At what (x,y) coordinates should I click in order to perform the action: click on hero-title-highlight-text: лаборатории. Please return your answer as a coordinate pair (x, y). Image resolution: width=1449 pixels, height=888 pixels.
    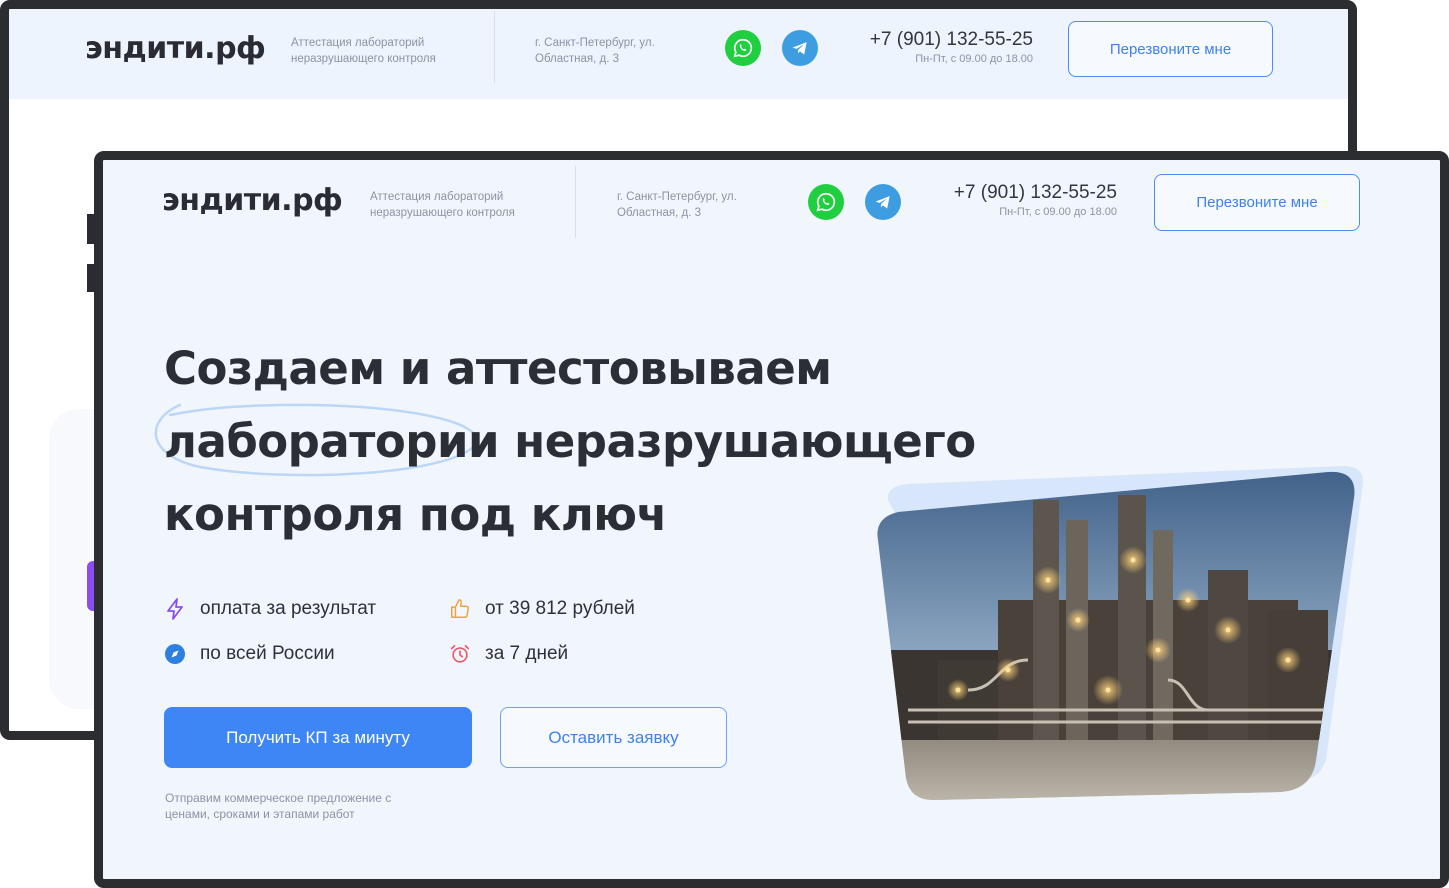
    Looking at the image, I should click on (332, 441).